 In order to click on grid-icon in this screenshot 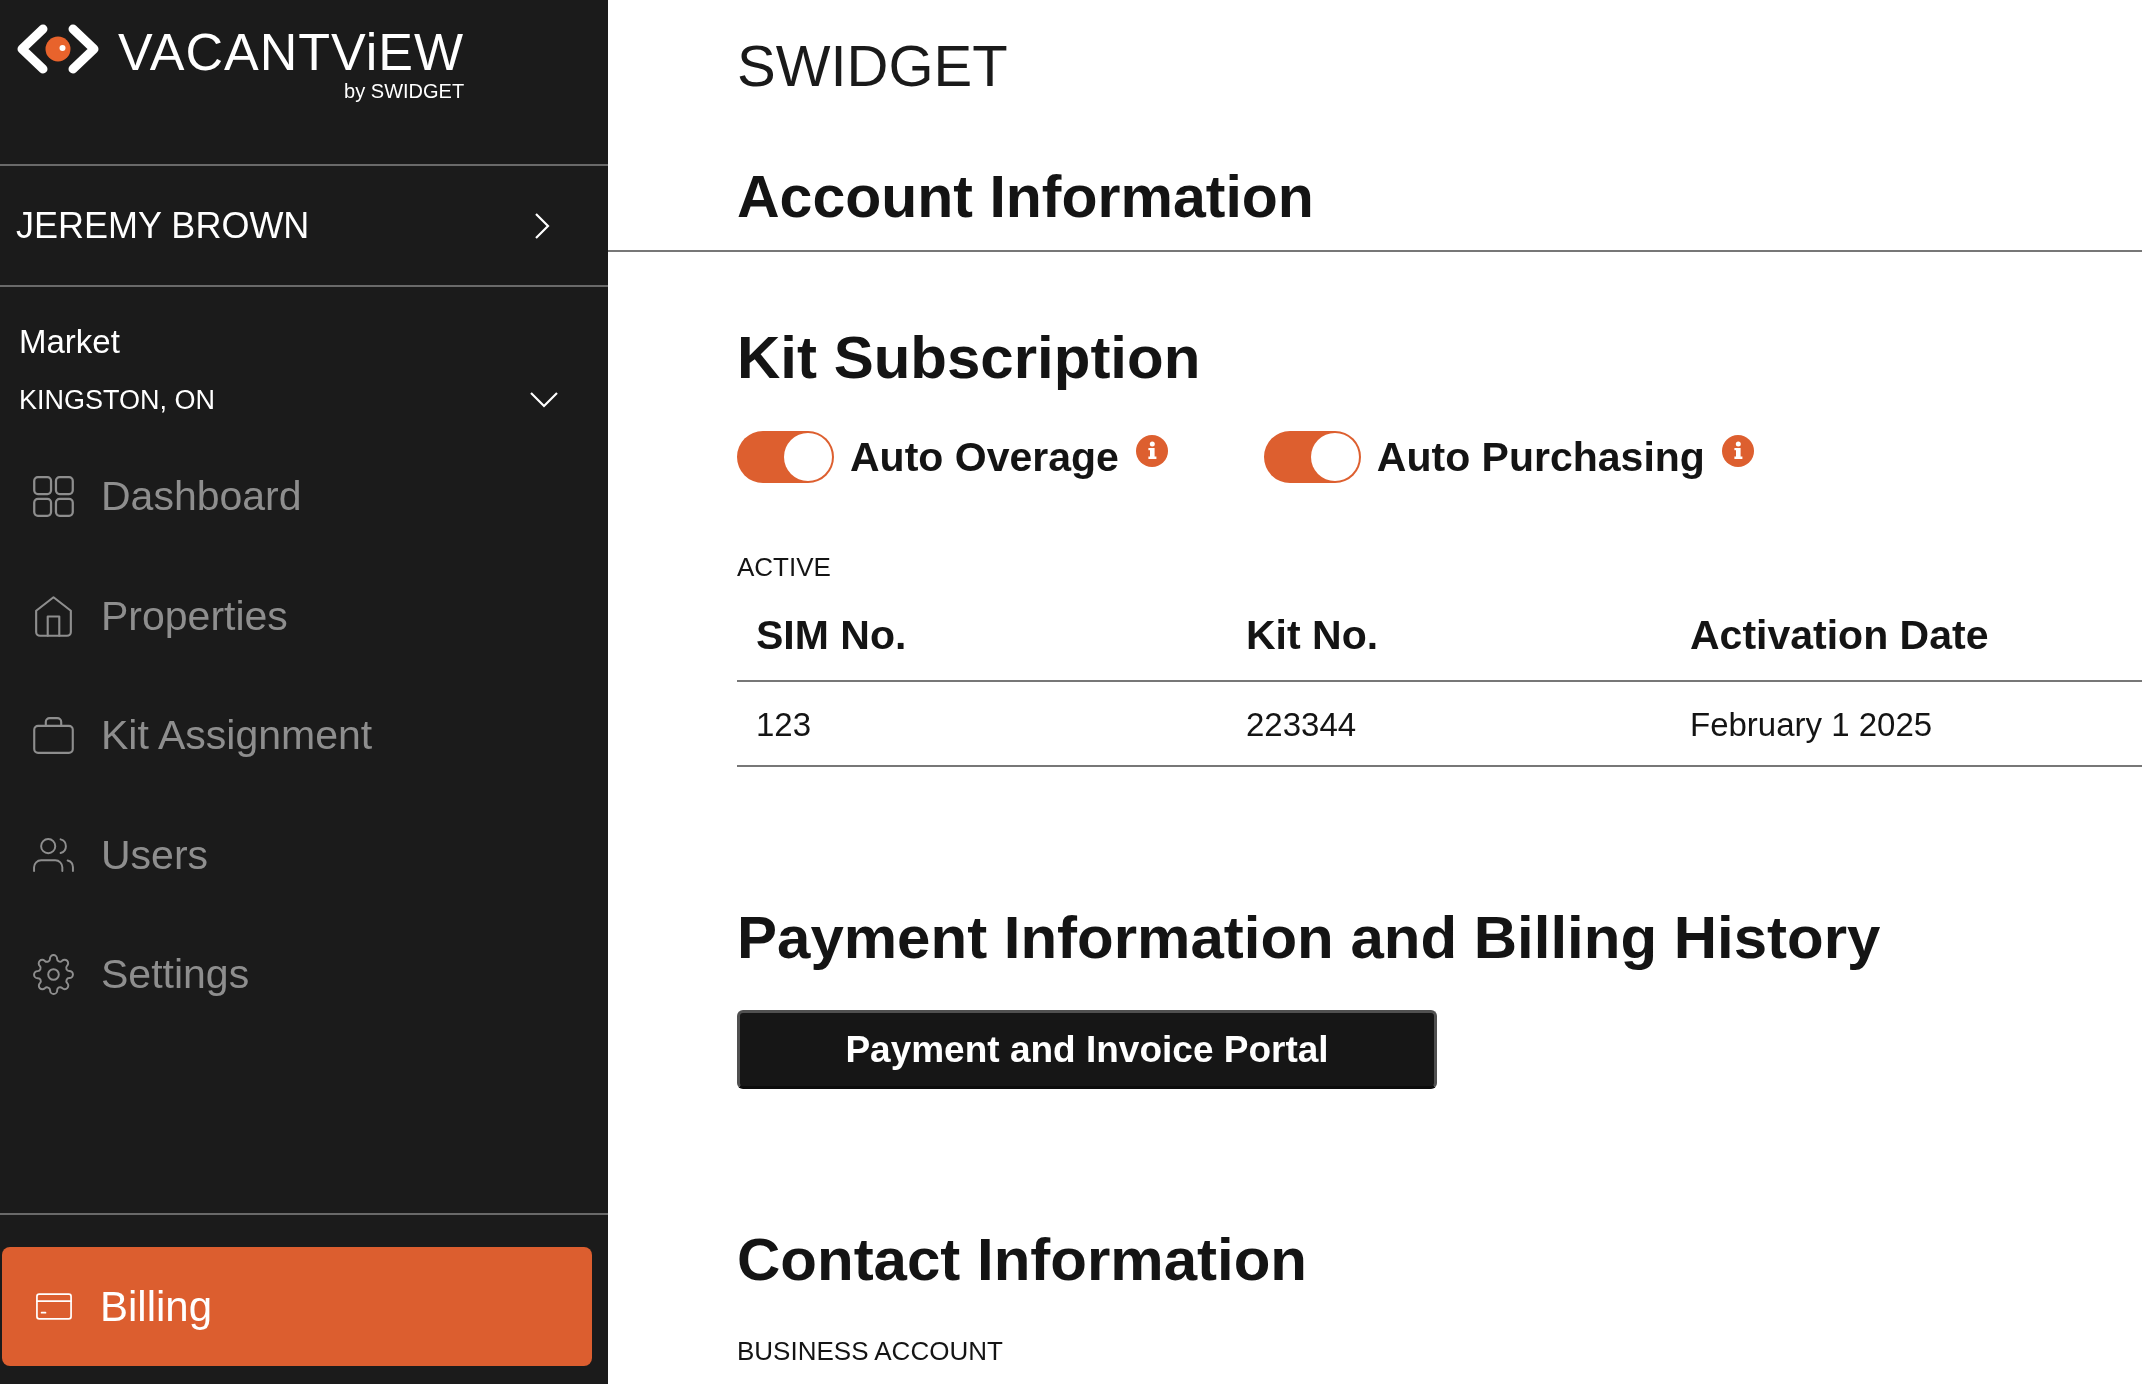, I will do `click(53, 497)`.